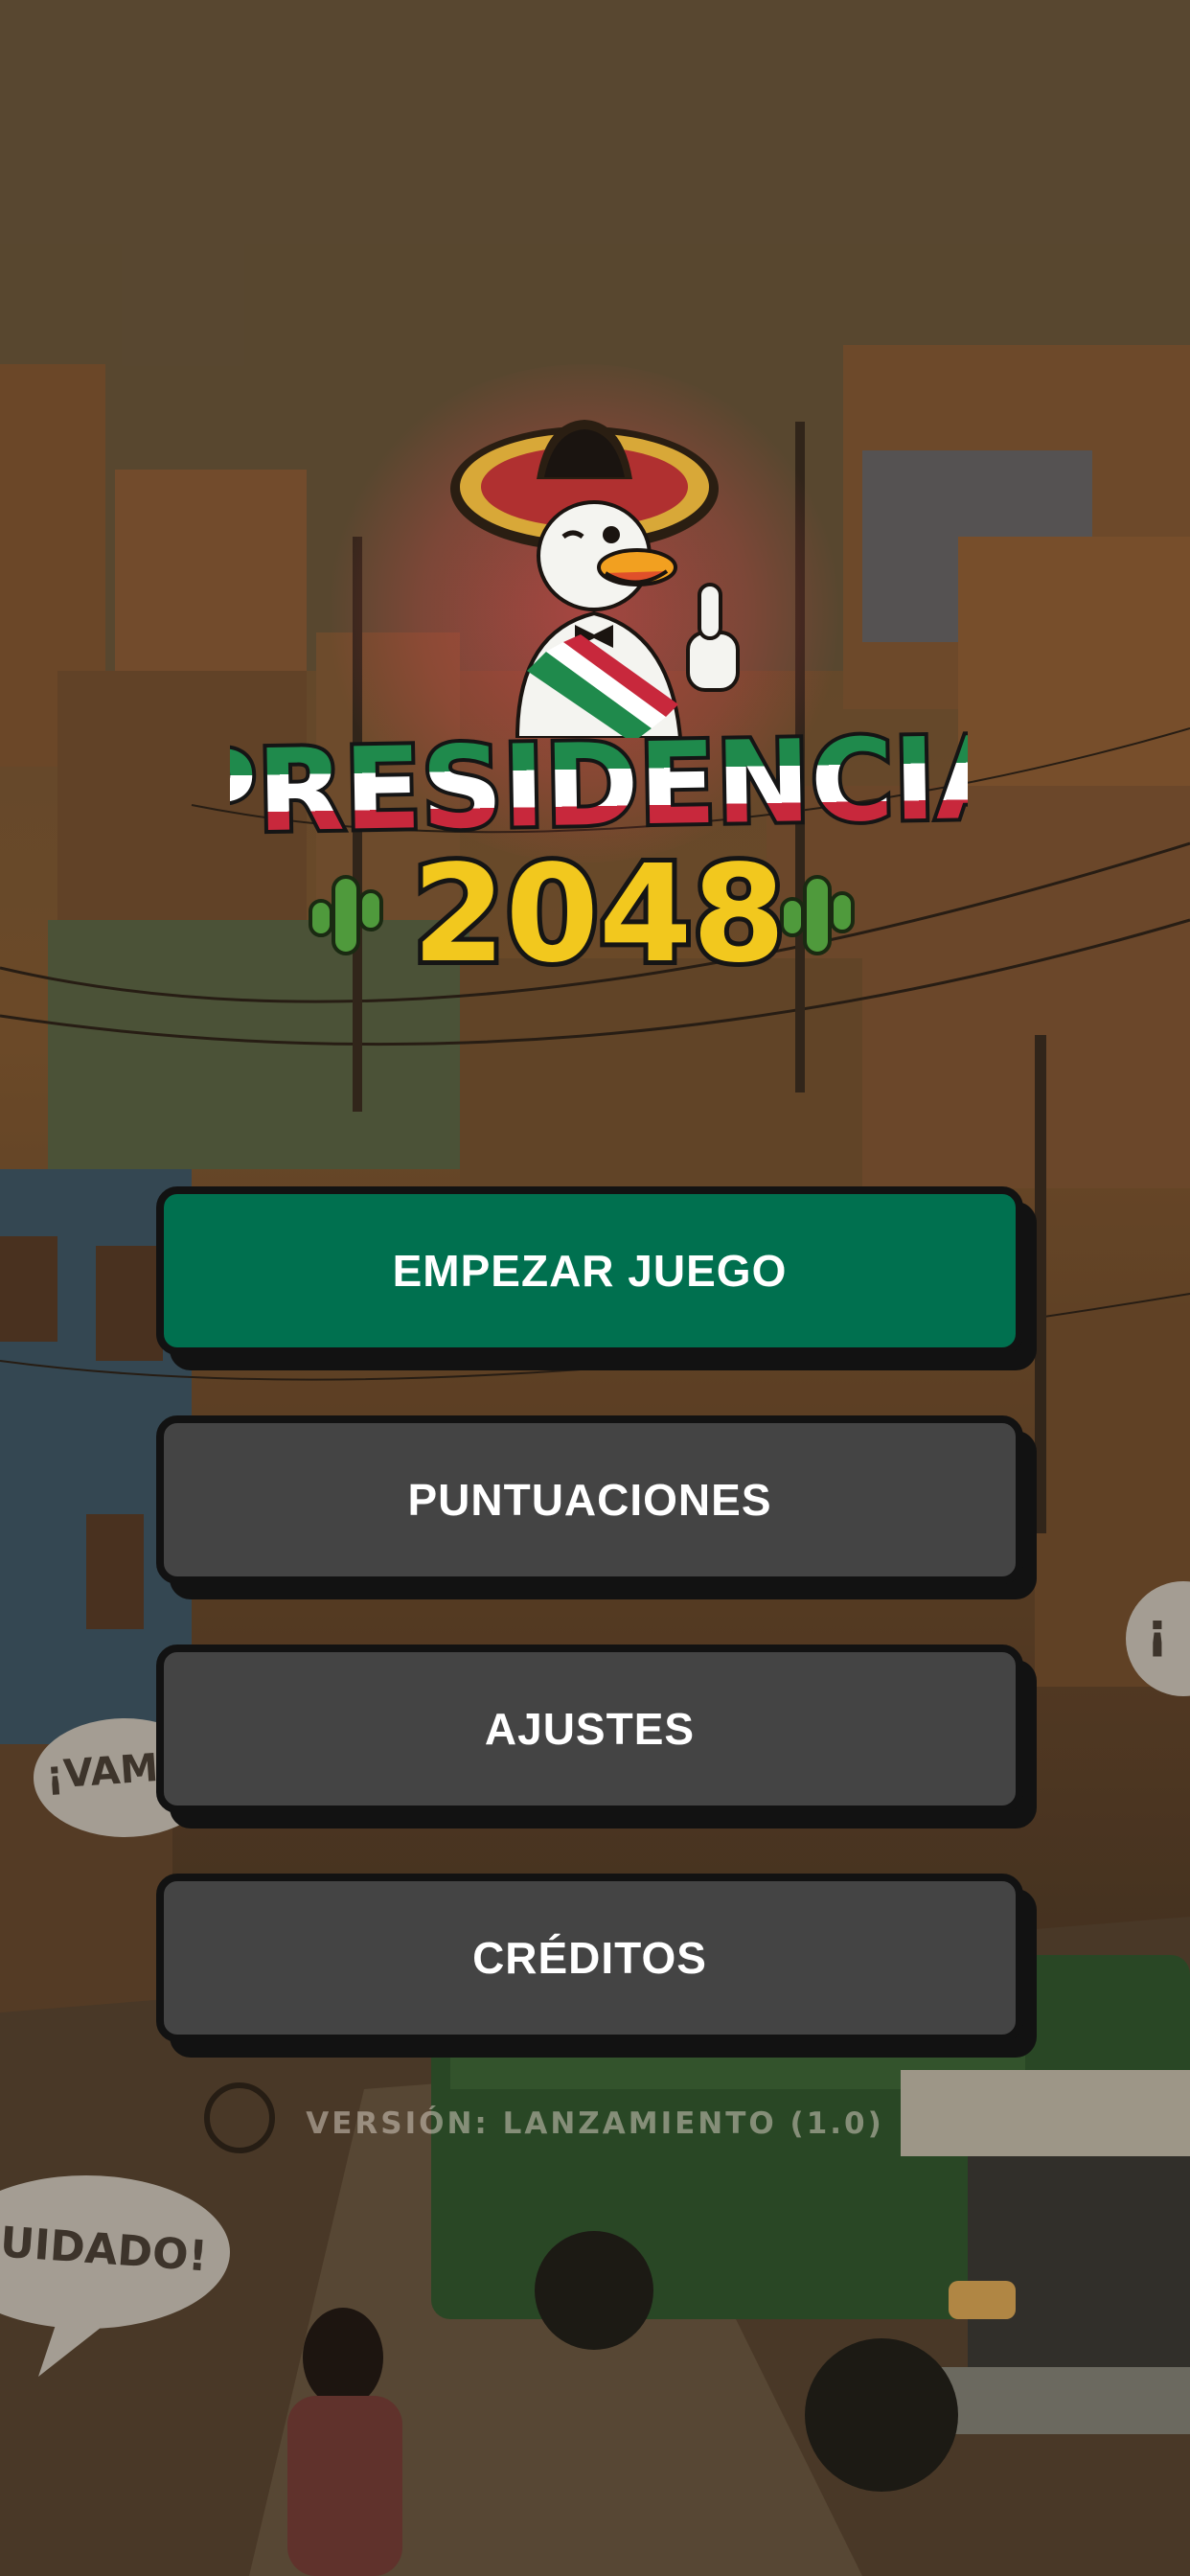 This screenshot has width=1190, height=2576. What do you see at coordinates (590, 1958) in the screenshot?
I see `credits-button: CRÉDITOS` at bounding box center [590, 1958].